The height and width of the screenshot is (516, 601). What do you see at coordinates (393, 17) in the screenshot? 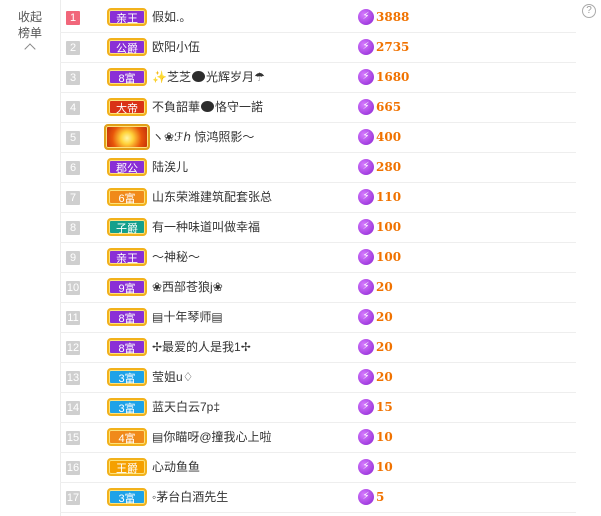
I see `contribution-score: 3888` at bounding box center [393, 17].